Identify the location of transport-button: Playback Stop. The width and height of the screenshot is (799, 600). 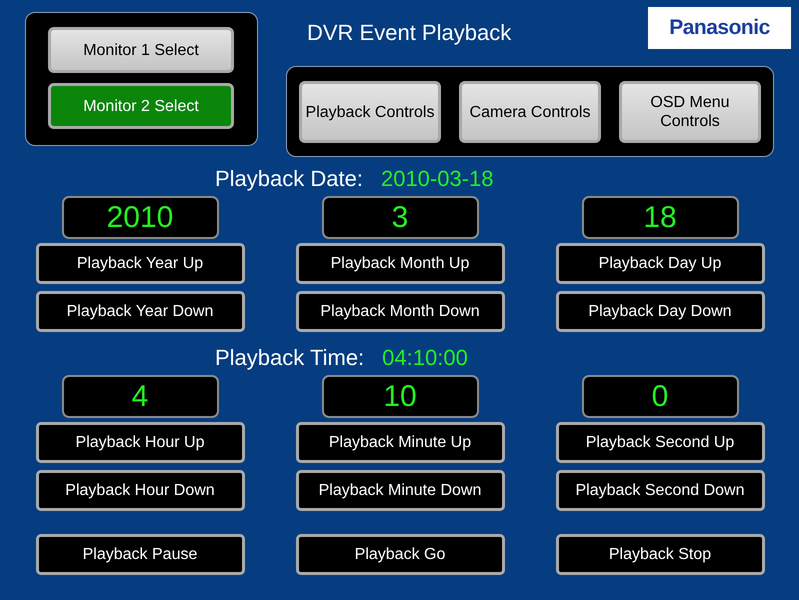
(660, 554).